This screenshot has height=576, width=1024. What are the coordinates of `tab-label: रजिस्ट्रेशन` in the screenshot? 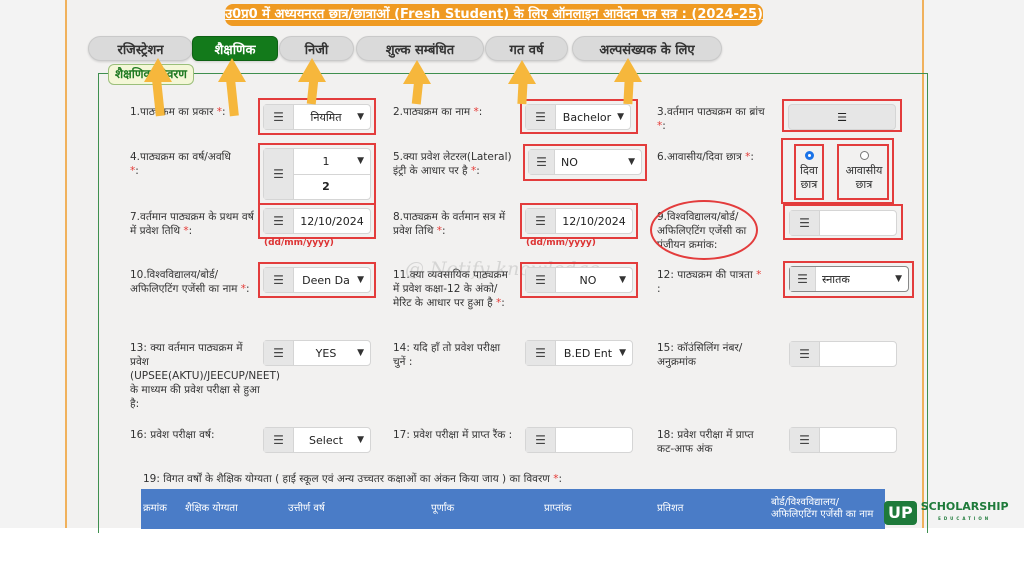 It's located at (140, 50).